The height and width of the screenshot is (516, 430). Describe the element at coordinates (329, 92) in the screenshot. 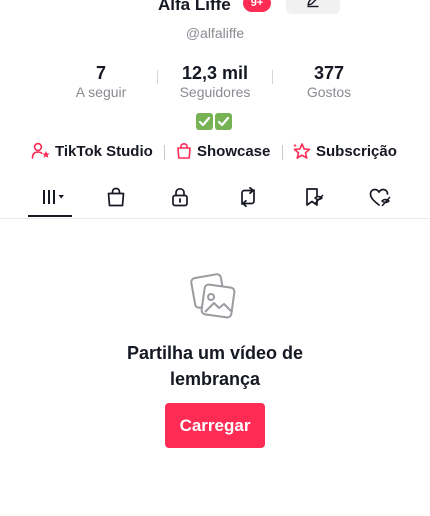

I see `stat-likes-label: Gostos` at that location.